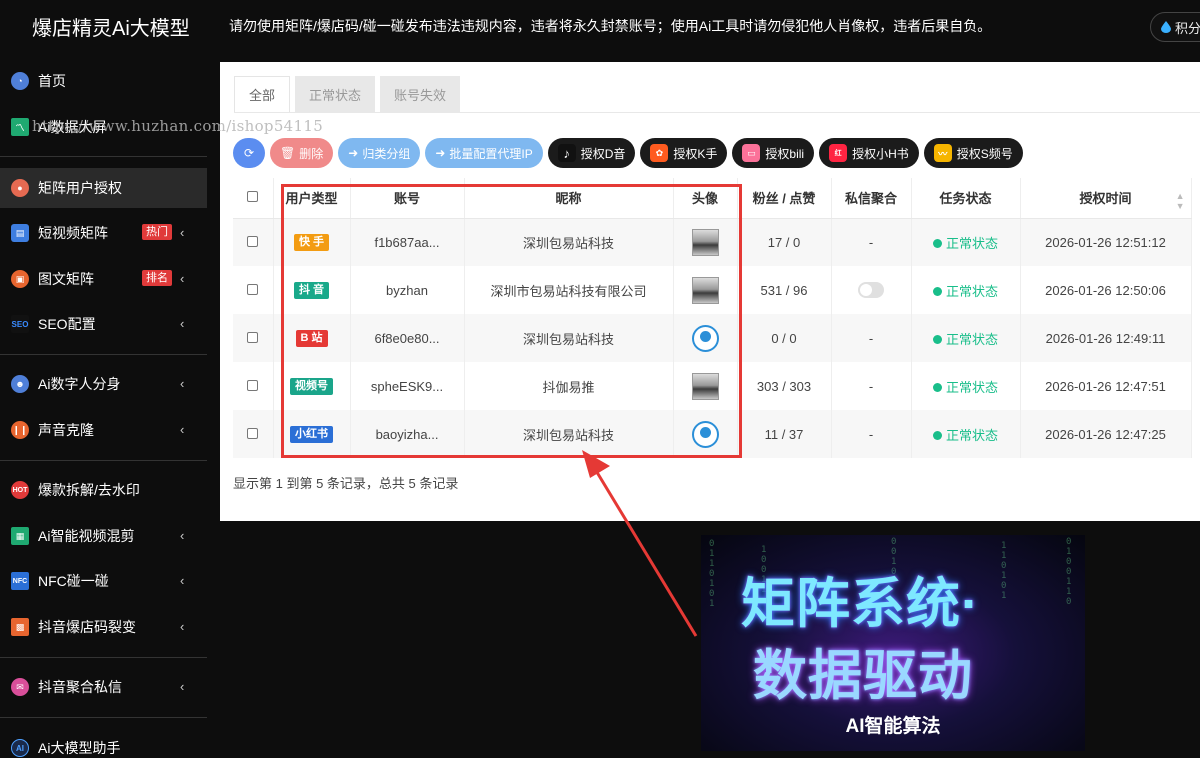  I want to click on image-icon: ▣, so click(20, 279).